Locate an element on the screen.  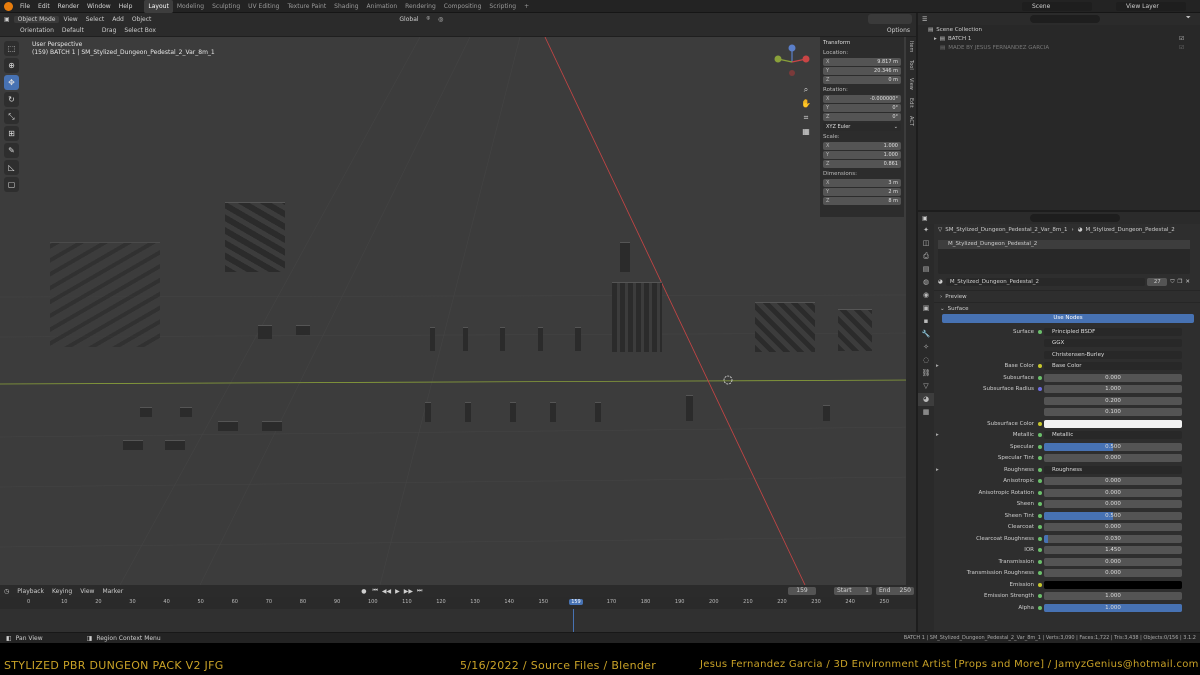
render-tab-icon: ◫ is located at coordinates (926, 243).